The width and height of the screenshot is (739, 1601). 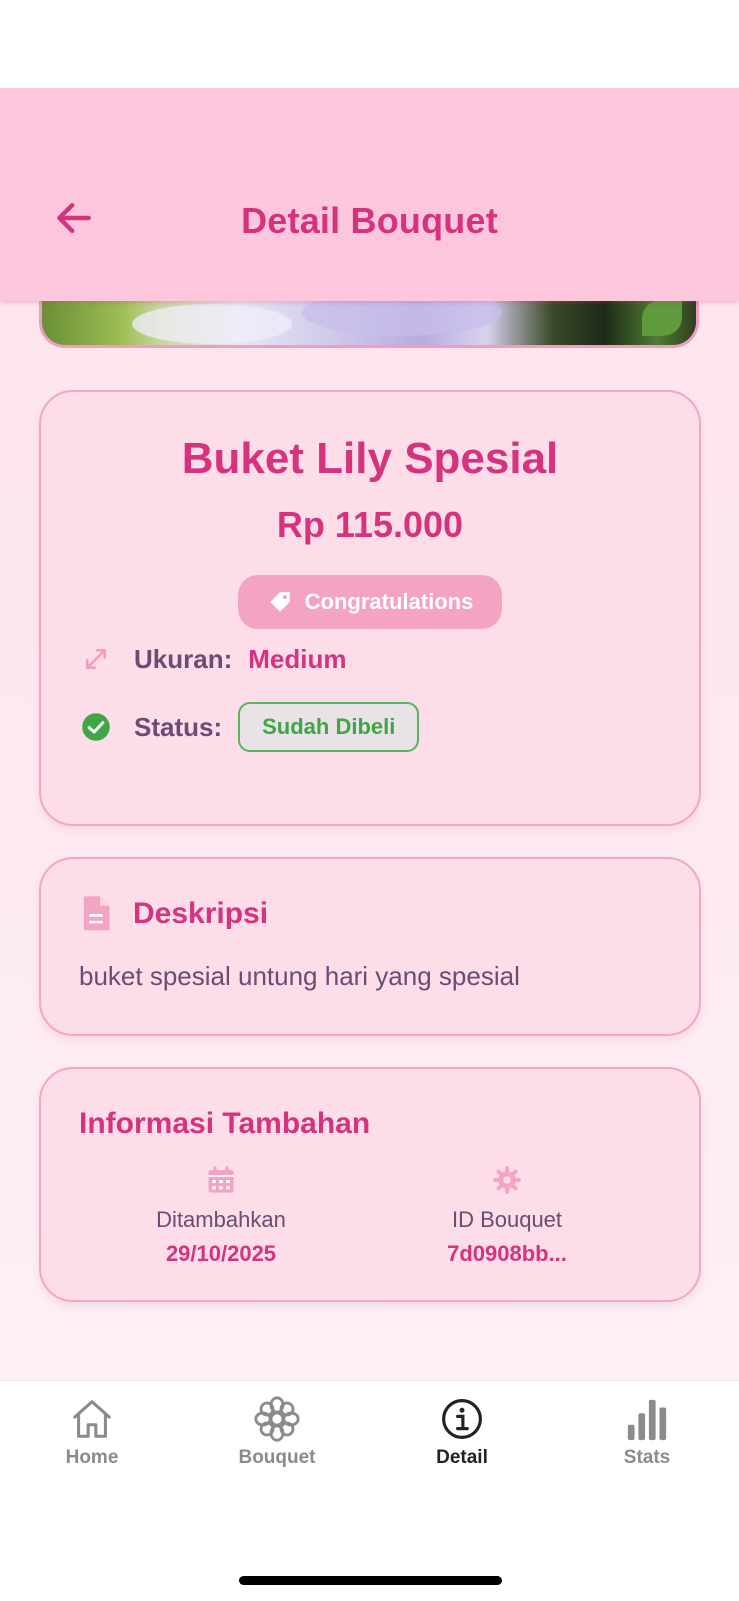 I want to click on status-label: Status:, so click(x=178, y=726).